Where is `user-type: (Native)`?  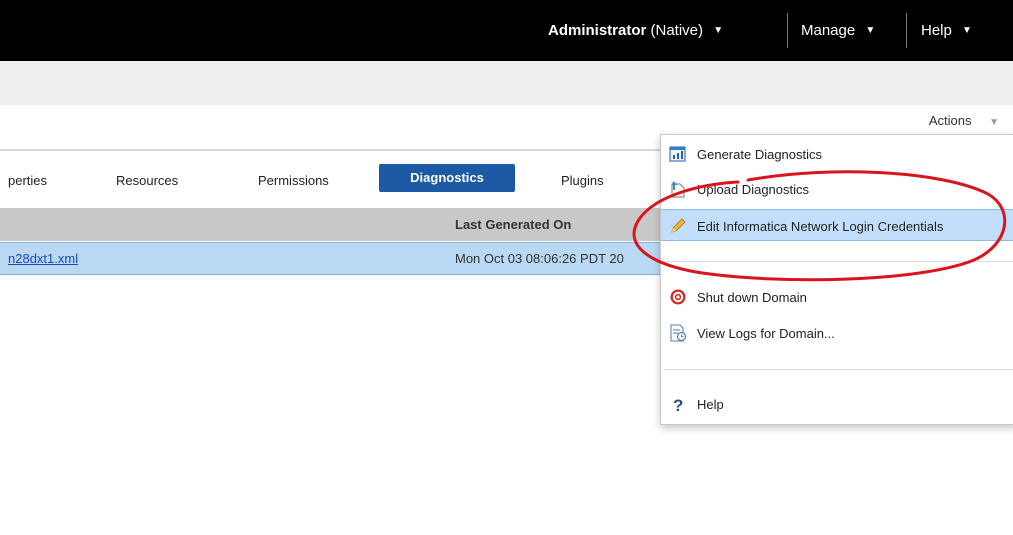
user-type: (Native) is located at coordinates (677, 30).